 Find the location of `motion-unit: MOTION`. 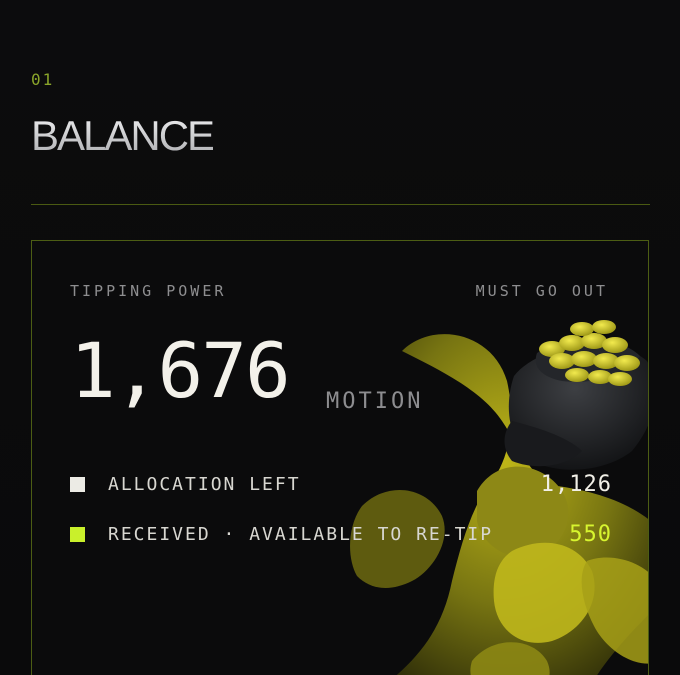

motion-unit: MOTION is located at coordinates (375, 401).